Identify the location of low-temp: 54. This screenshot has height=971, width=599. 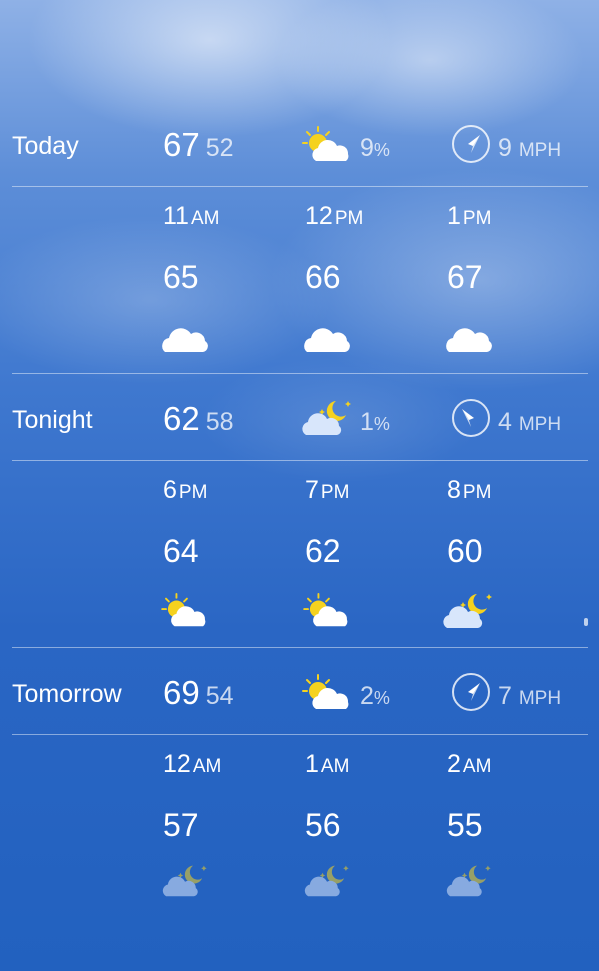
(219, 696).